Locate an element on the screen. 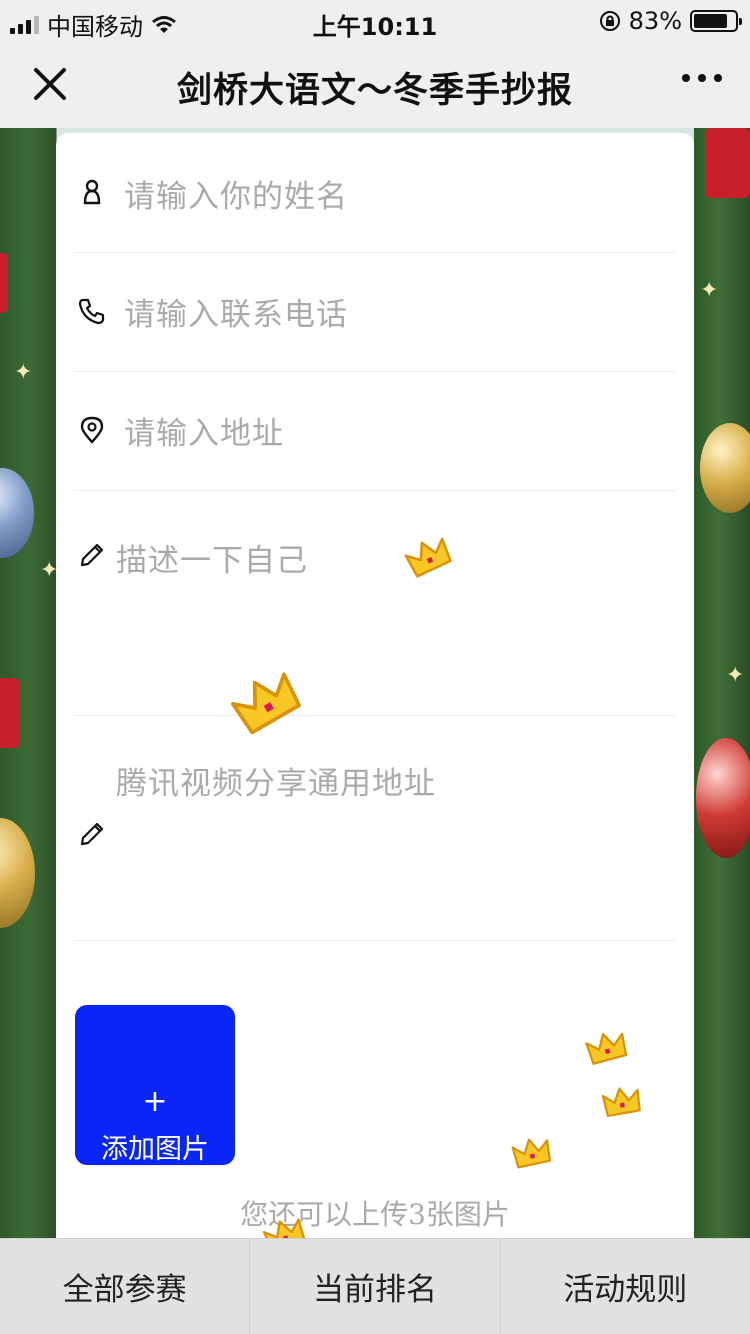 This screenshot has width=750, height=1334. upload-remaining-text: 您还可以上传3张图片 is located at coordinates (375, 1214).